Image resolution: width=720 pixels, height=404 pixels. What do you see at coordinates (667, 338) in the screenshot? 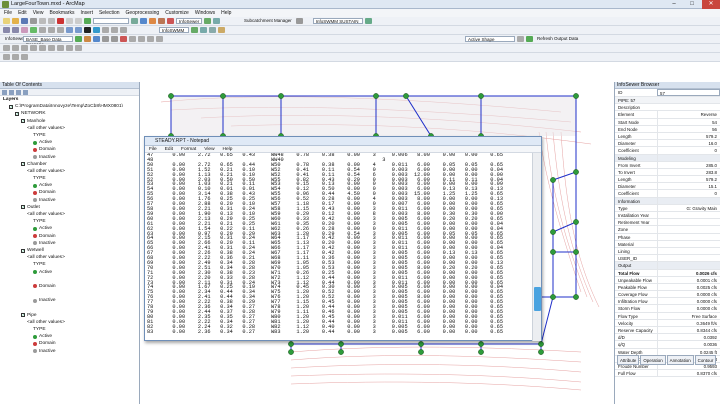
I see `browser-property-row: d/D 0.0392` at bounding box center [667, 338].